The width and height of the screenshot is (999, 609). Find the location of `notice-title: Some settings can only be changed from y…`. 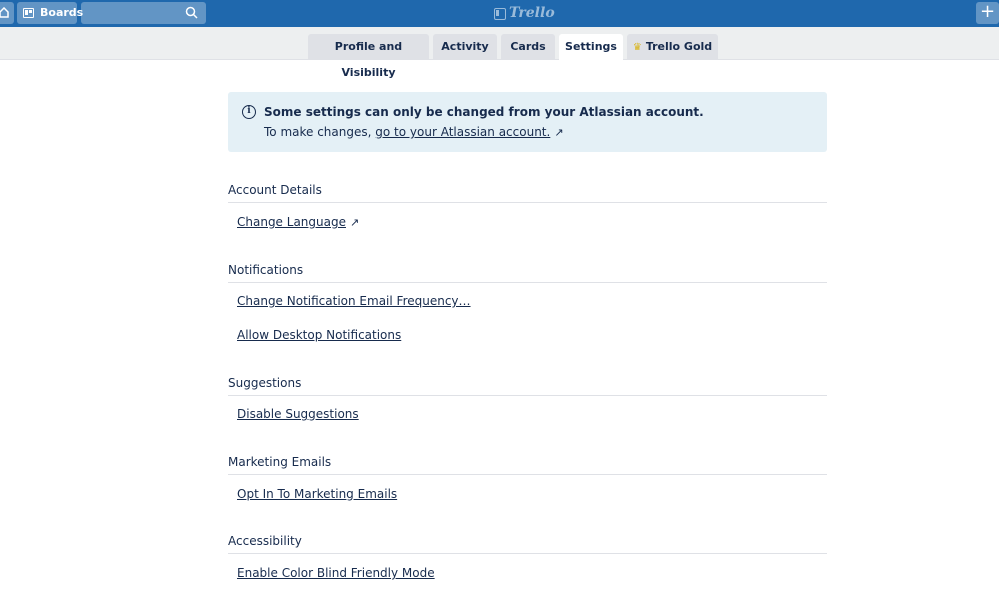

notice-title: Some settings can only be changed from y… is located at coordinates (484, 112).